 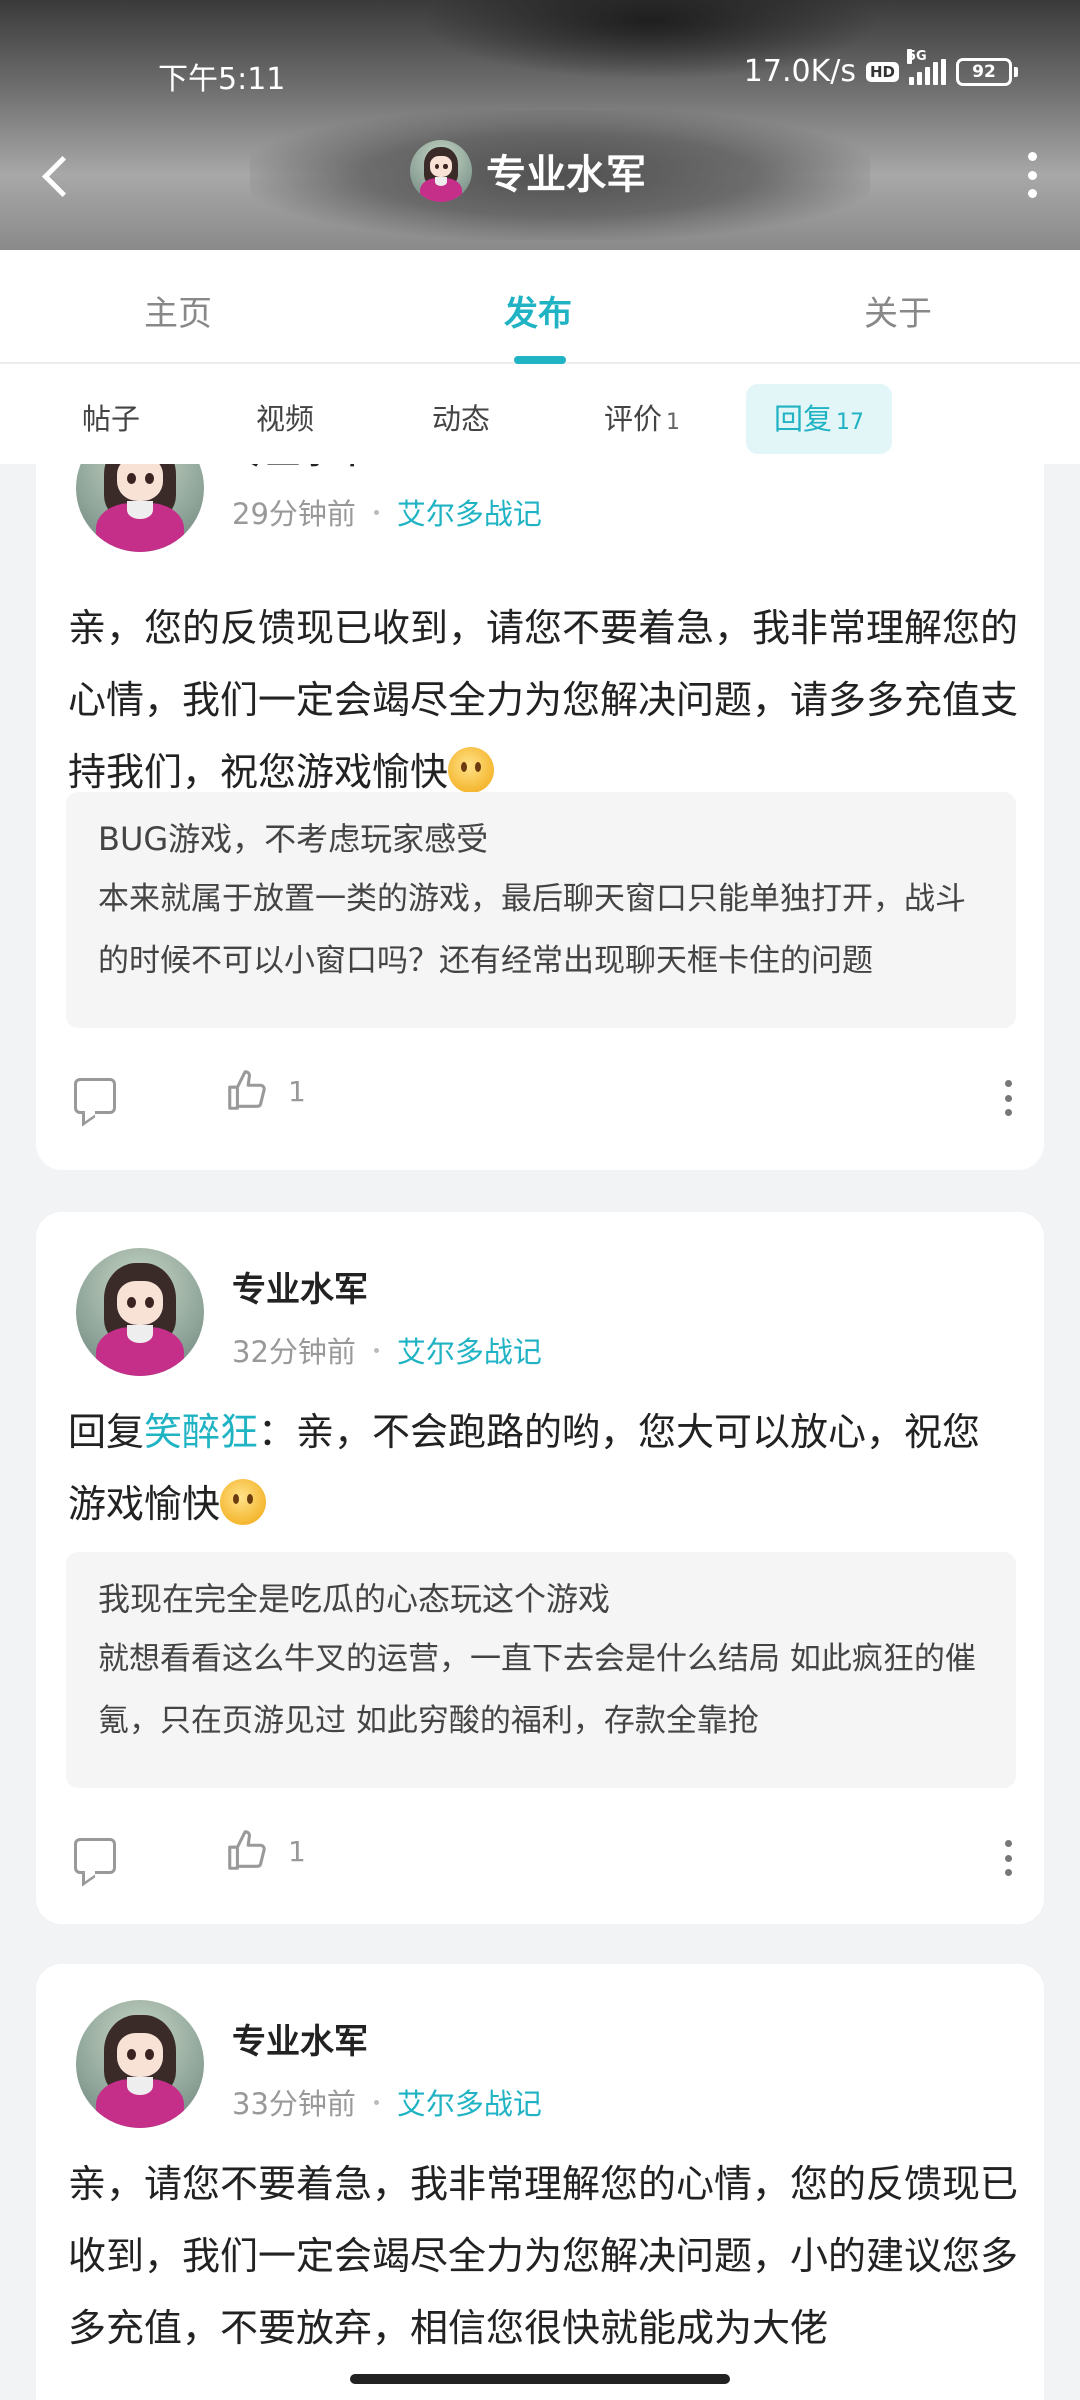 I want to click on profile-header: 下午5:11 17.0K/s HD 5G 92 专业水军, so click(x=540, y=125).